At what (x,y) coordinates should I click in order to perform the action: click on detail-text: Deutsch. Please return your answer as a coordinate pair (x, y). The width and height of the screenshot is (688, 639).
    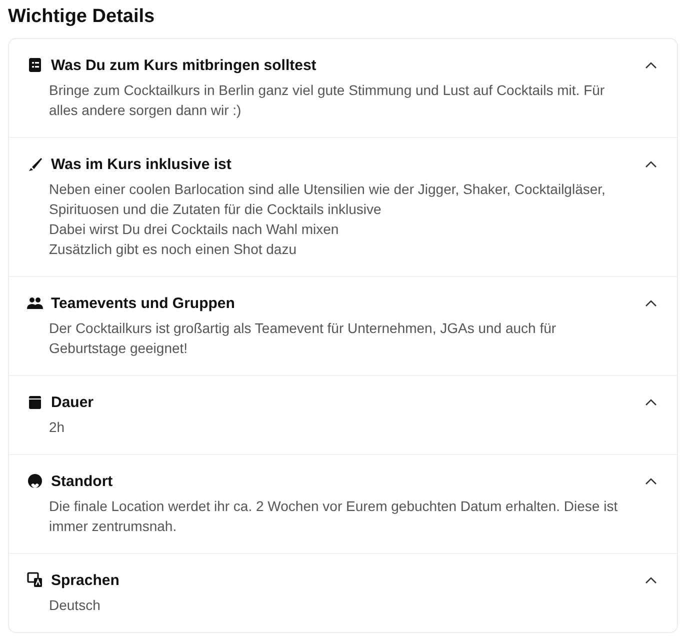
    Looking at the image, I should click on (75, 605).